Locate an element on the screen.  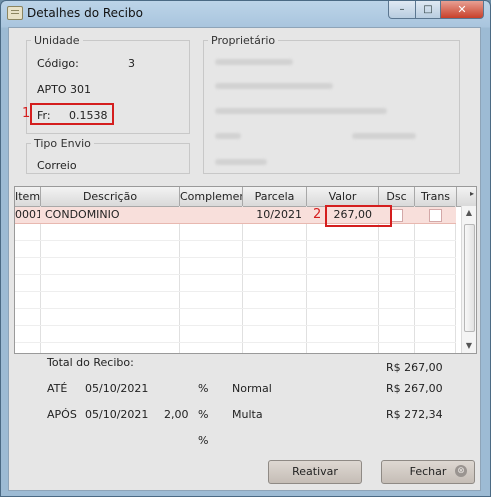
col-header-item: Item is located at coordinates (28, 196).